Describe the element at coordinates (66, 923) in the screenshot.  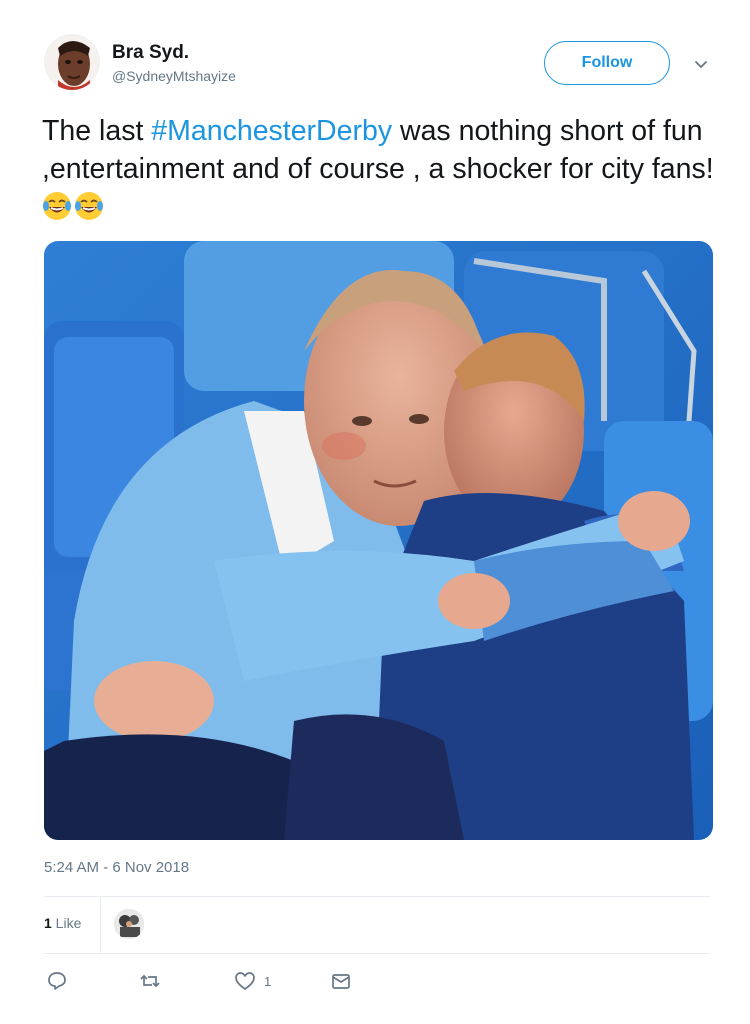
I see `likes-label: Like` at that location.